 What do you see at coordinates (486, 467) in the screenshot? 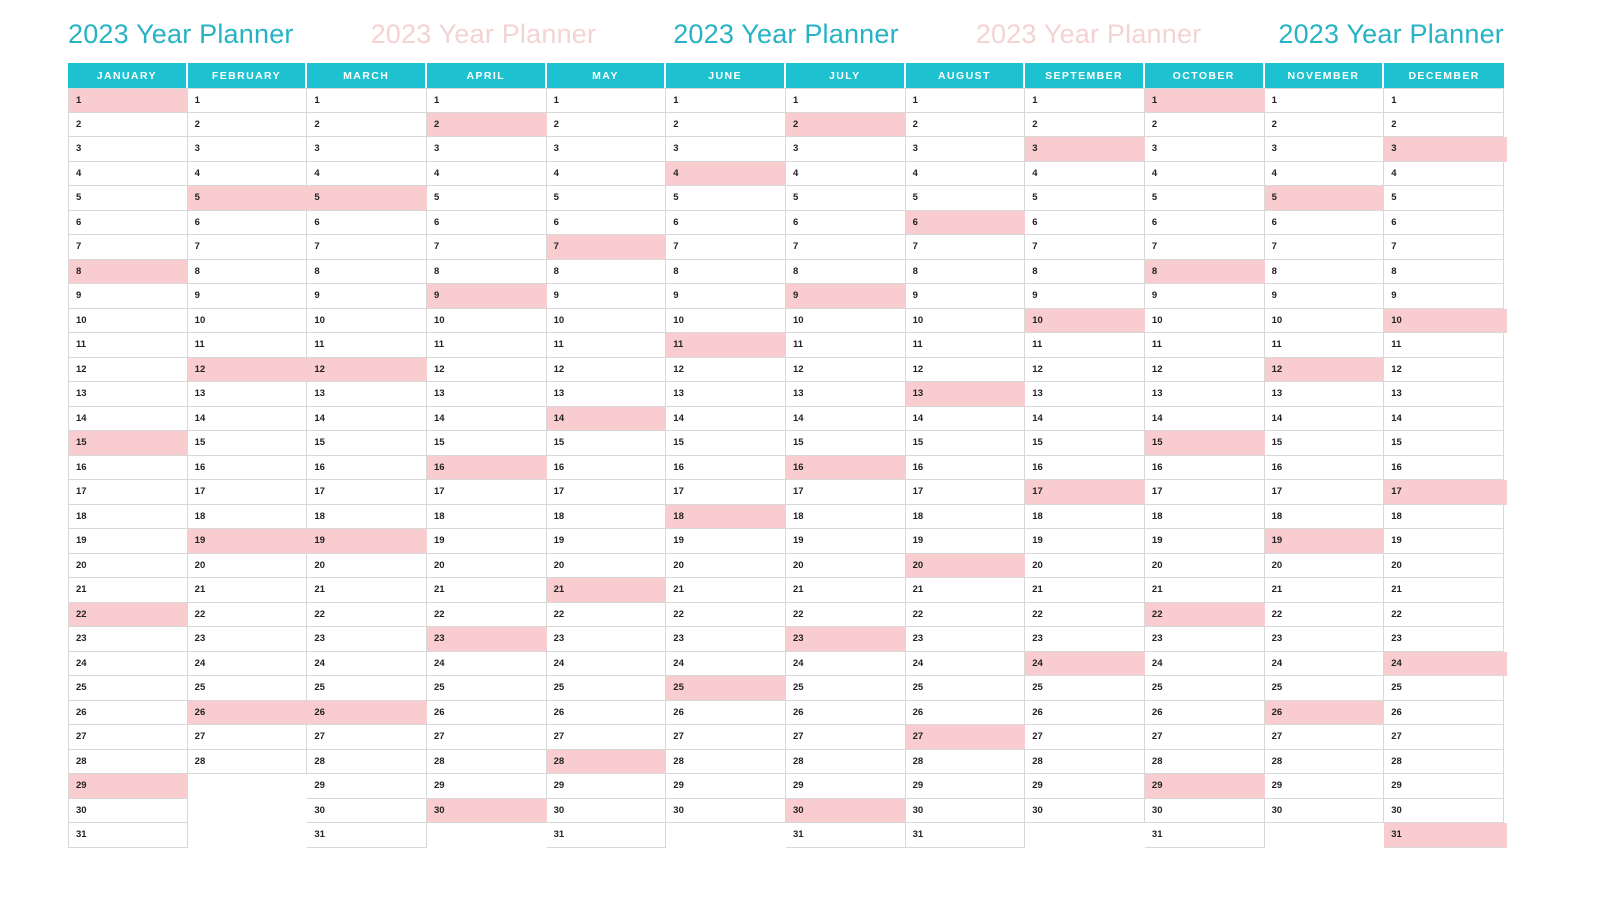
I see `day-cell-highlighted: 16` at bounding box center [486, 467].